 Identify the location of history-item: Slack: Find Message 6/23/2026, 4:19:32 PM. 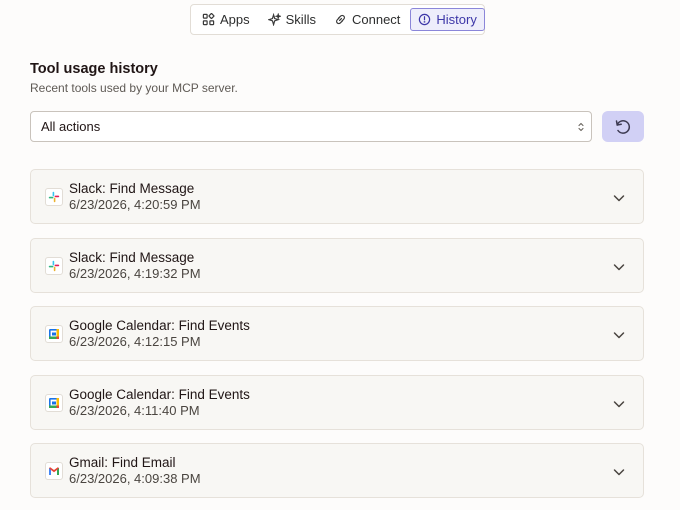
(337, 265).